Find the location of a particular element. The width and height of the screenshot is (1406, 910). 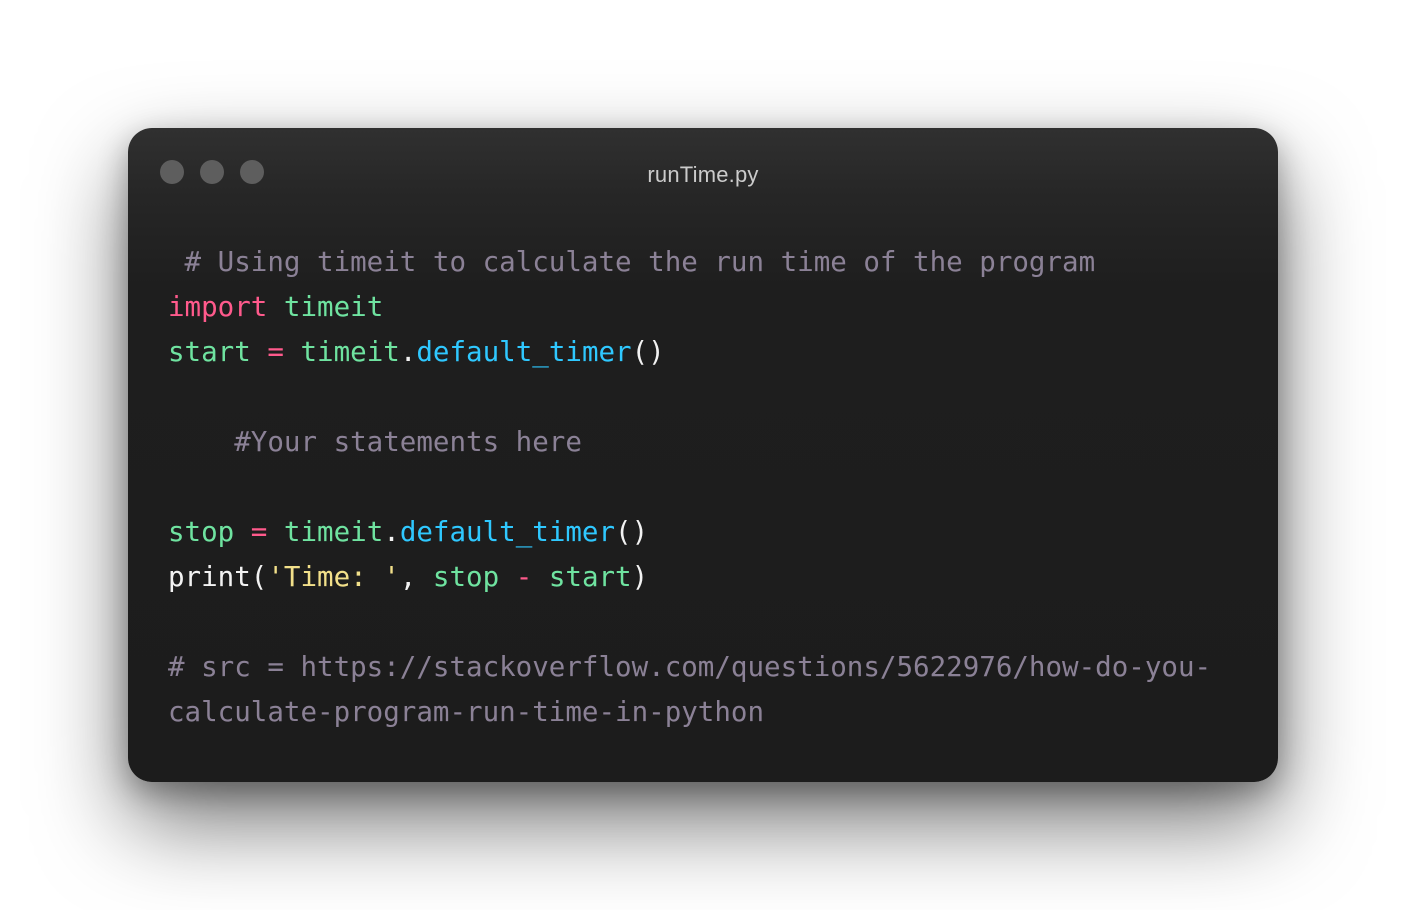

code-line-4-empty is located at coordinates (689, 397).